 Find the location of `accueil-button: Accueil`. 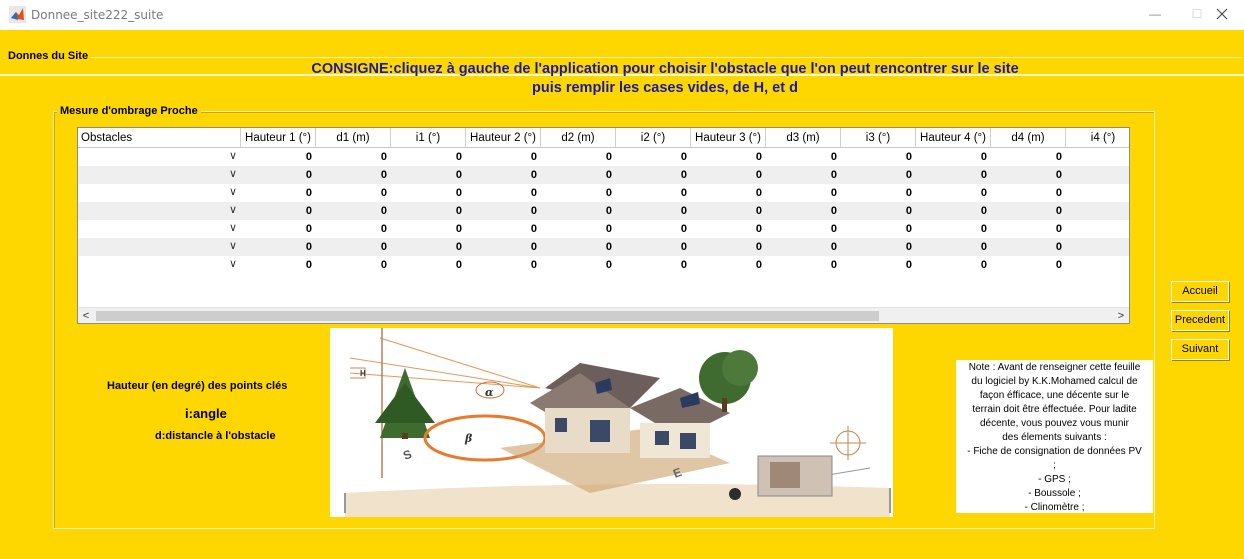

accueil-button: Accueil is located at coordinates (1200, 291).